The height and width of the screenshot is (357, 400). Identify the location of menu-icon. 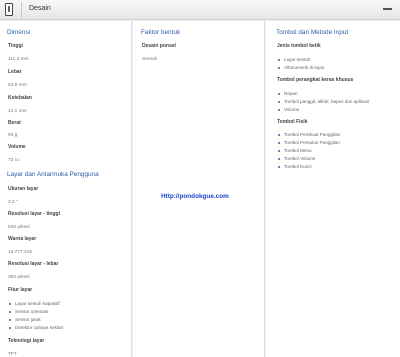
(387, 9).